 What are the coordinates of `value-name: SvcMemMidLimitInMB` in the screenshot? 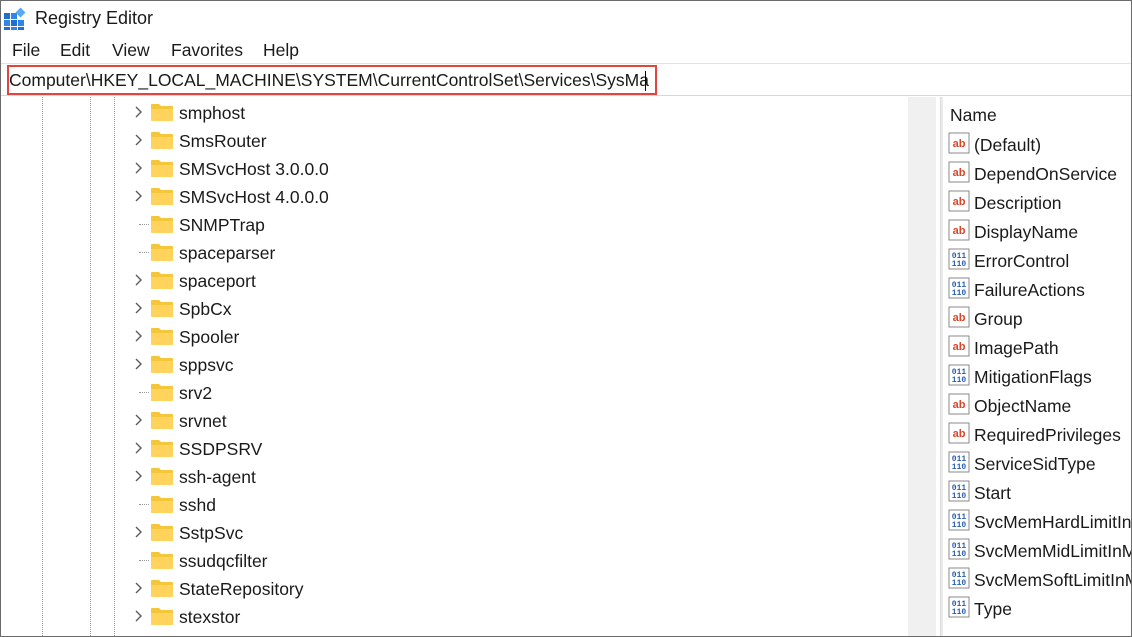 It's located at (1053, 551).